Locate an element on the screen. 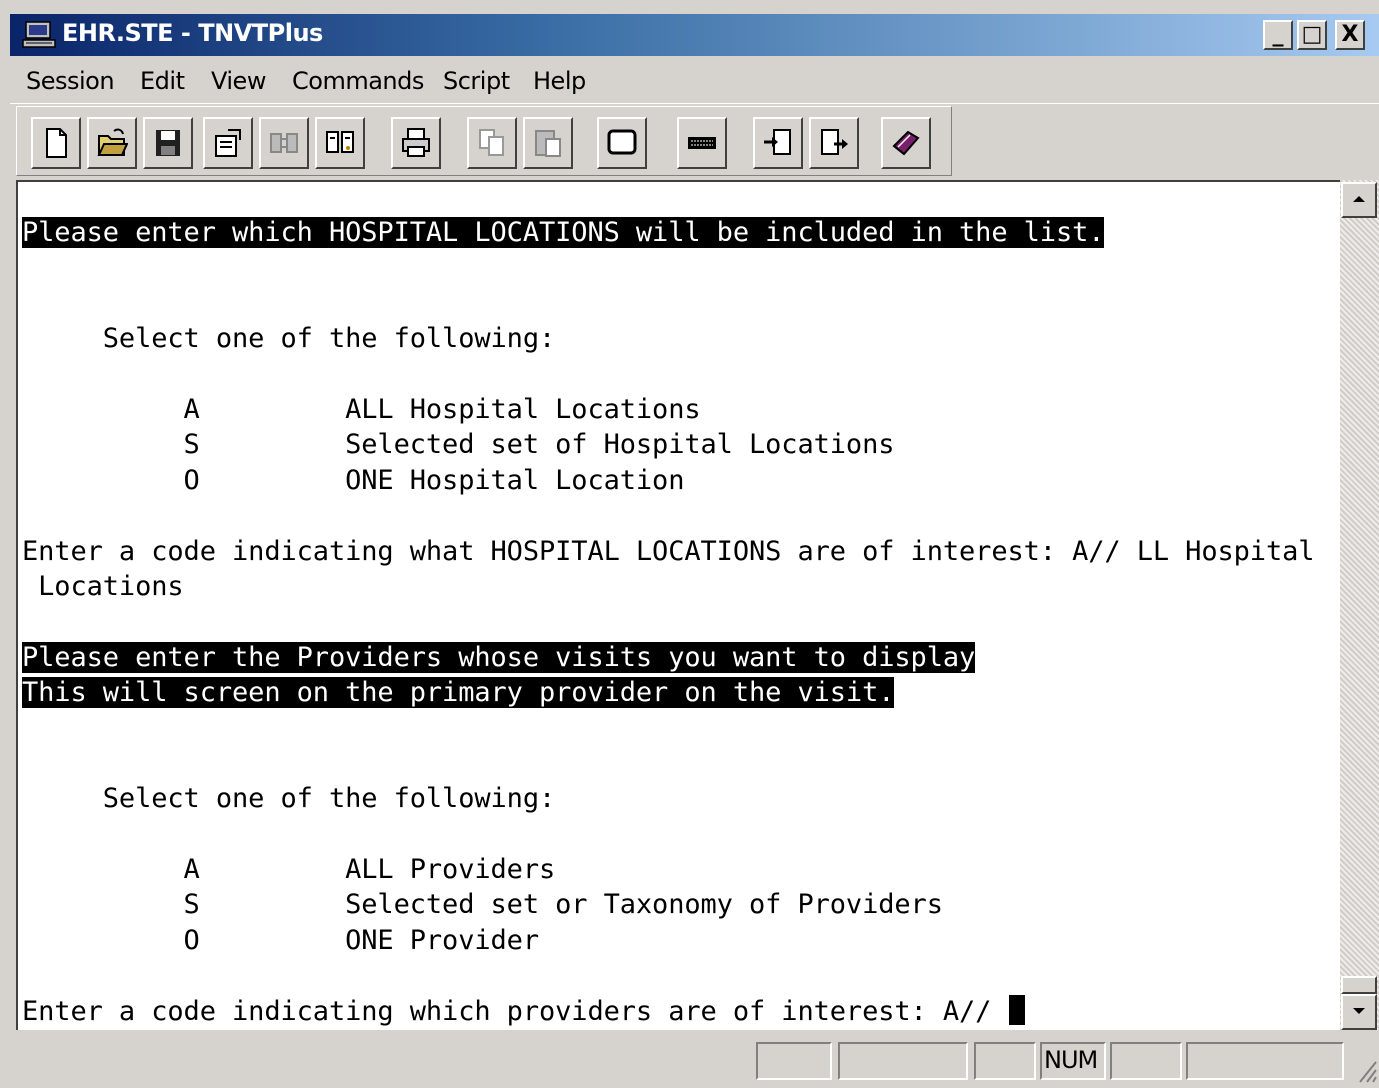 This screenshot has height=1088, width=1379. send-file-icon is located at coordinates (834, 142).